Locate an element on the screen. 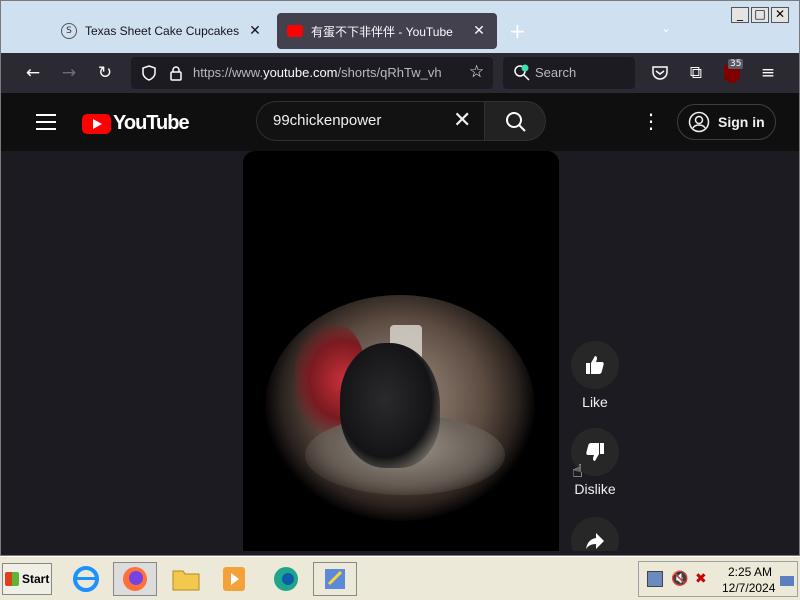  start-button: Start is located at coordinates (27, 579).